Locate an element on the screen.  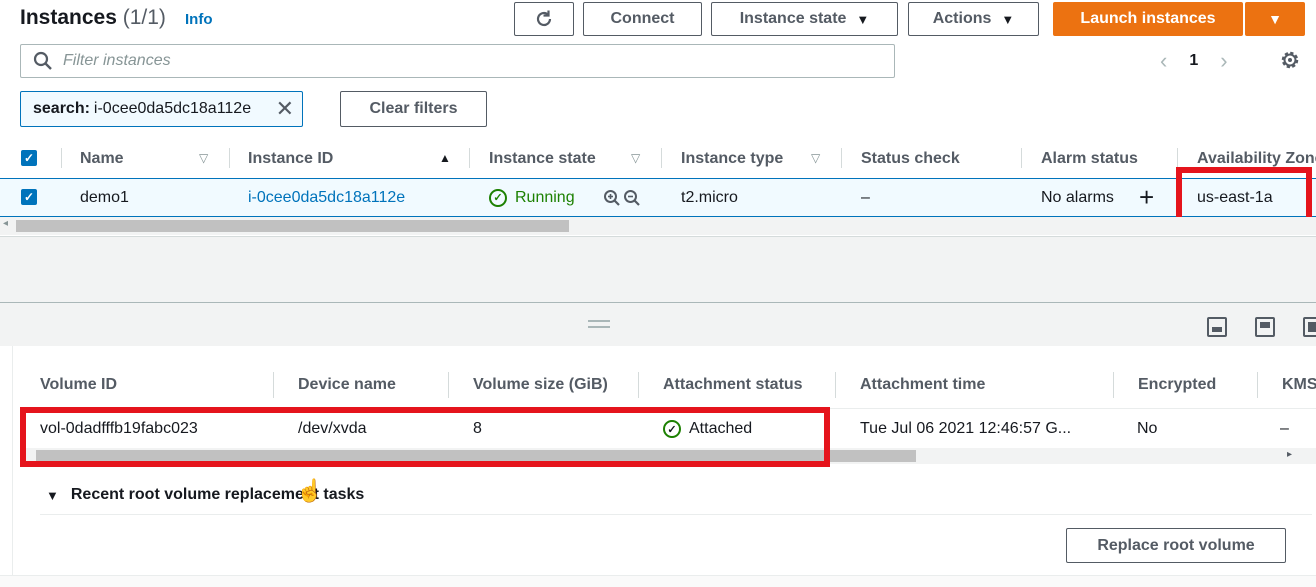
filter-field is located at coordinates (457, 61).